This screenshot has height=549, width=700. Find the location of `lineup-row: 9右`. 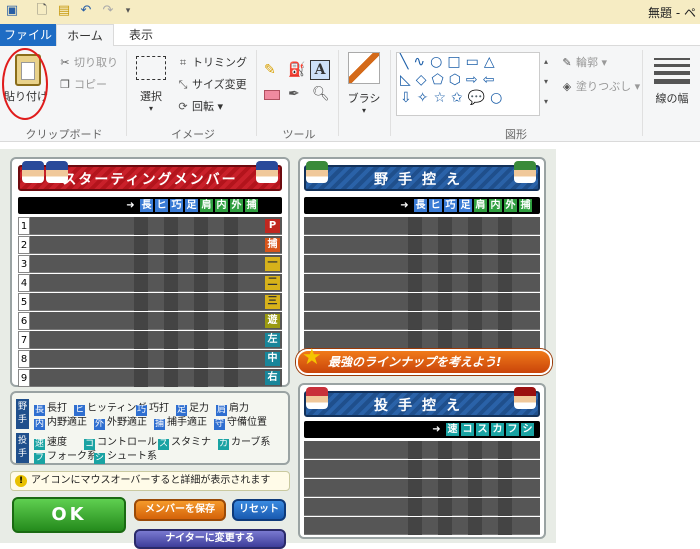

lineup-row: 9右 is located at coordinates (150, 378).